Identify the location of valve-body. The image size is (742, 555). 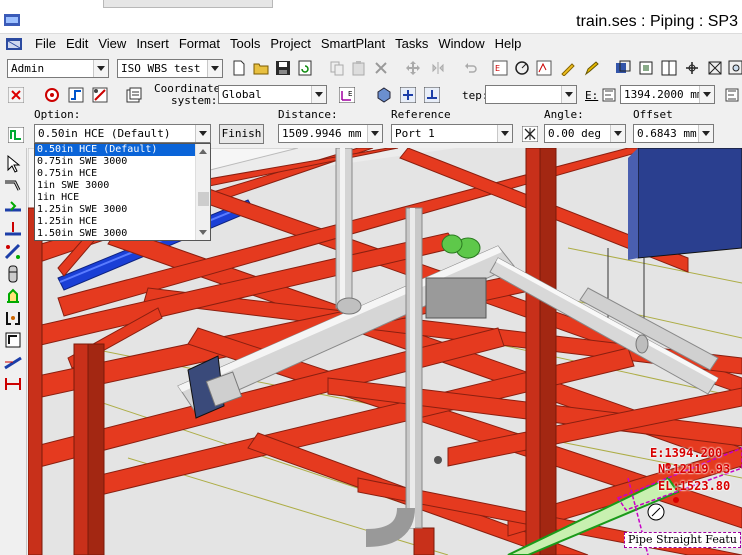
(456, 298).